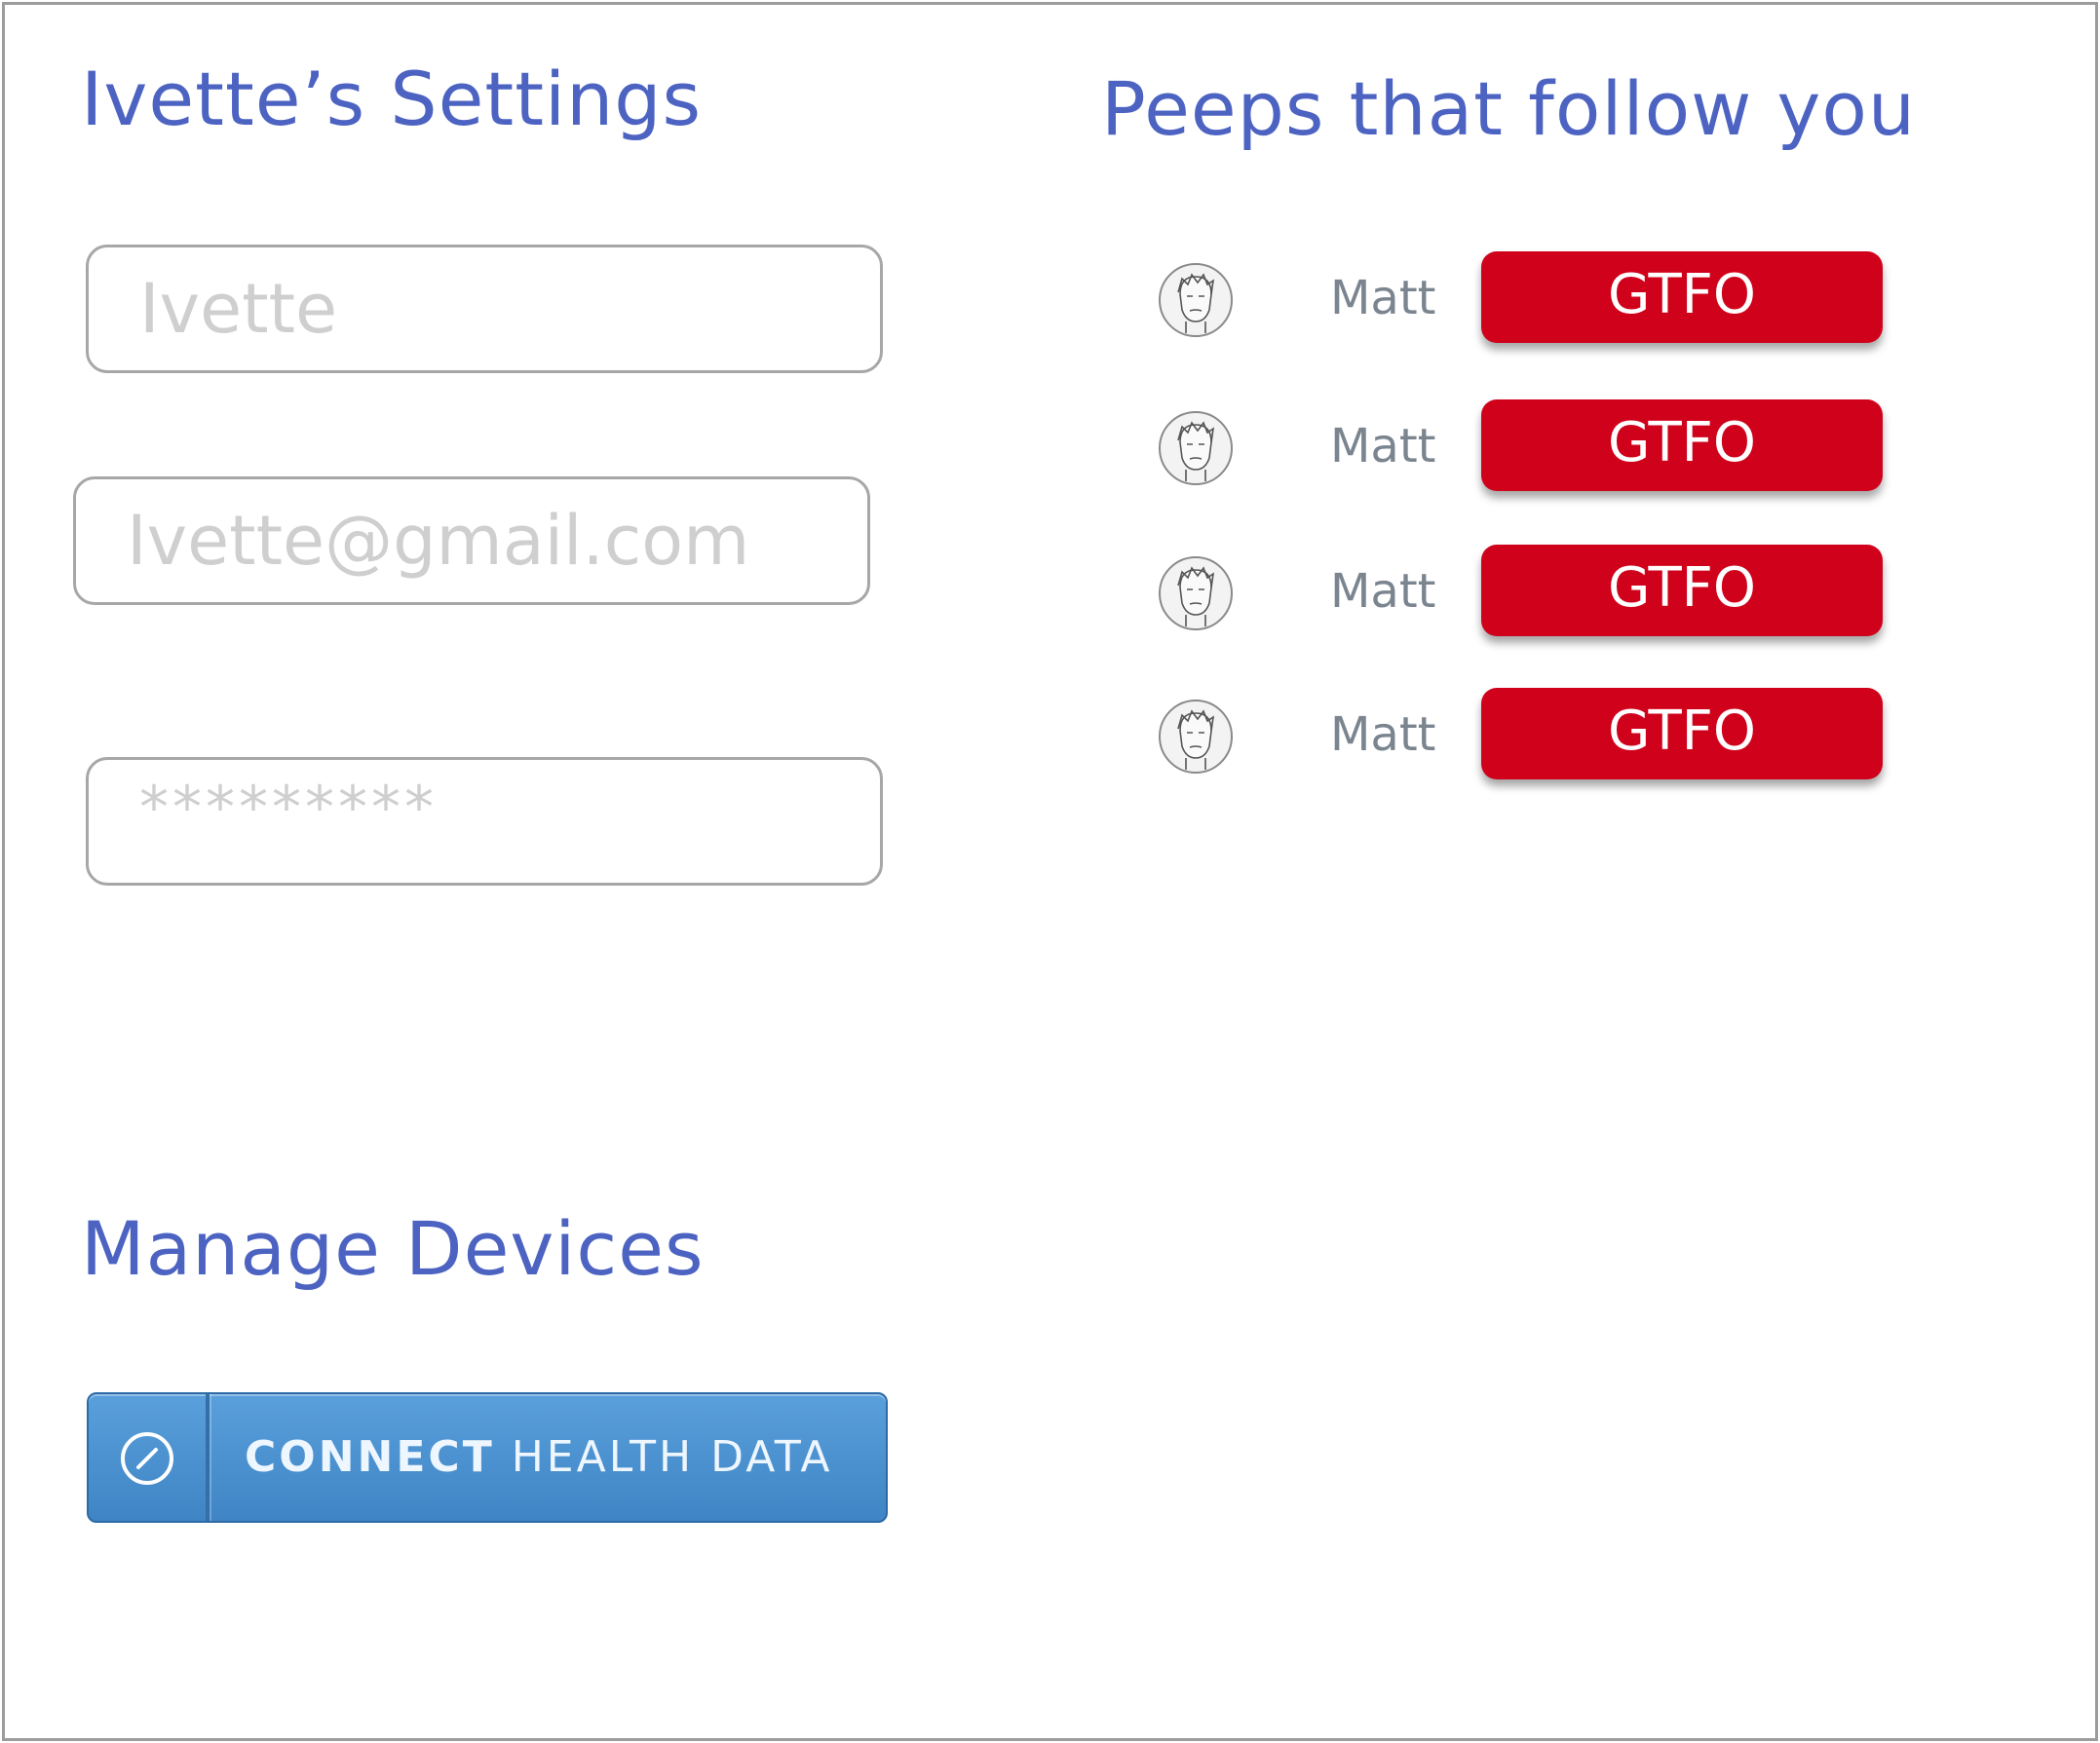  Describe the element at coordinates (1509, 109) in the screenshot. I see `followers-title: Peeps that follow you` at that location.